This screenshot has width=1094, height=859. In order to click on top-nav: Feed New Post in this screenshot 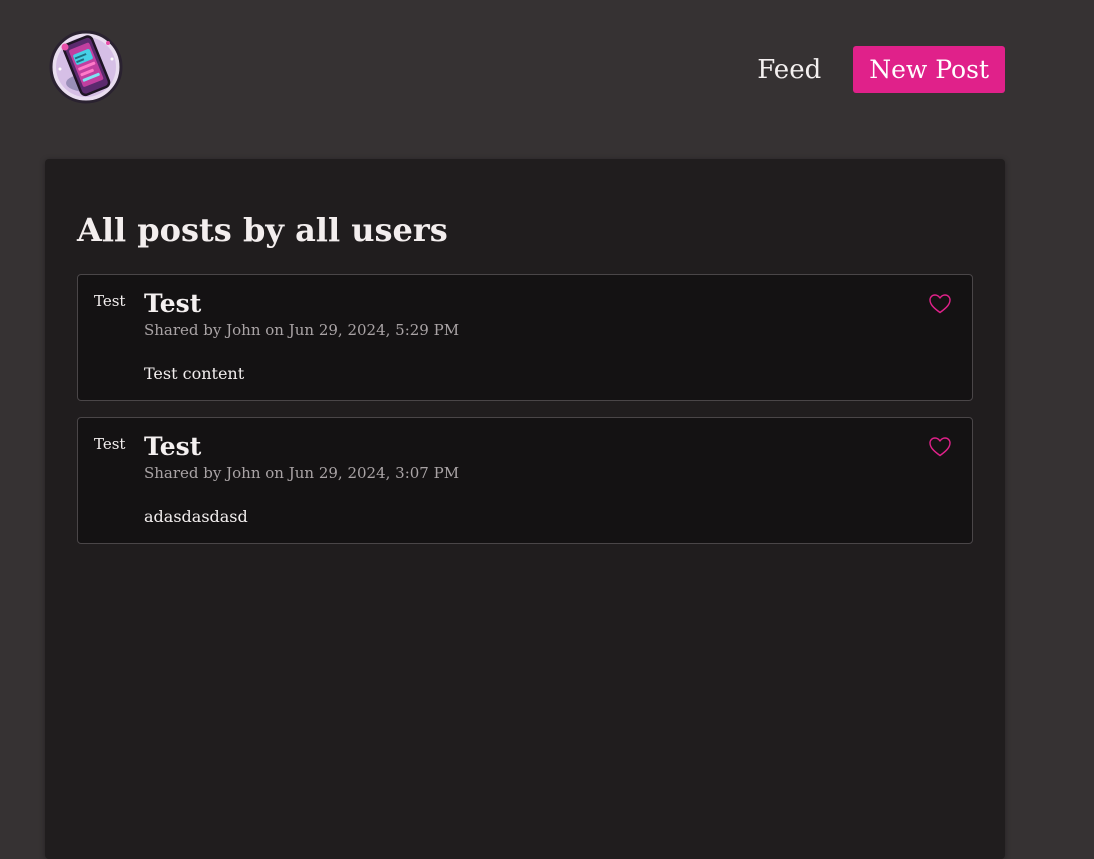, I will do `click(881, 69)`.